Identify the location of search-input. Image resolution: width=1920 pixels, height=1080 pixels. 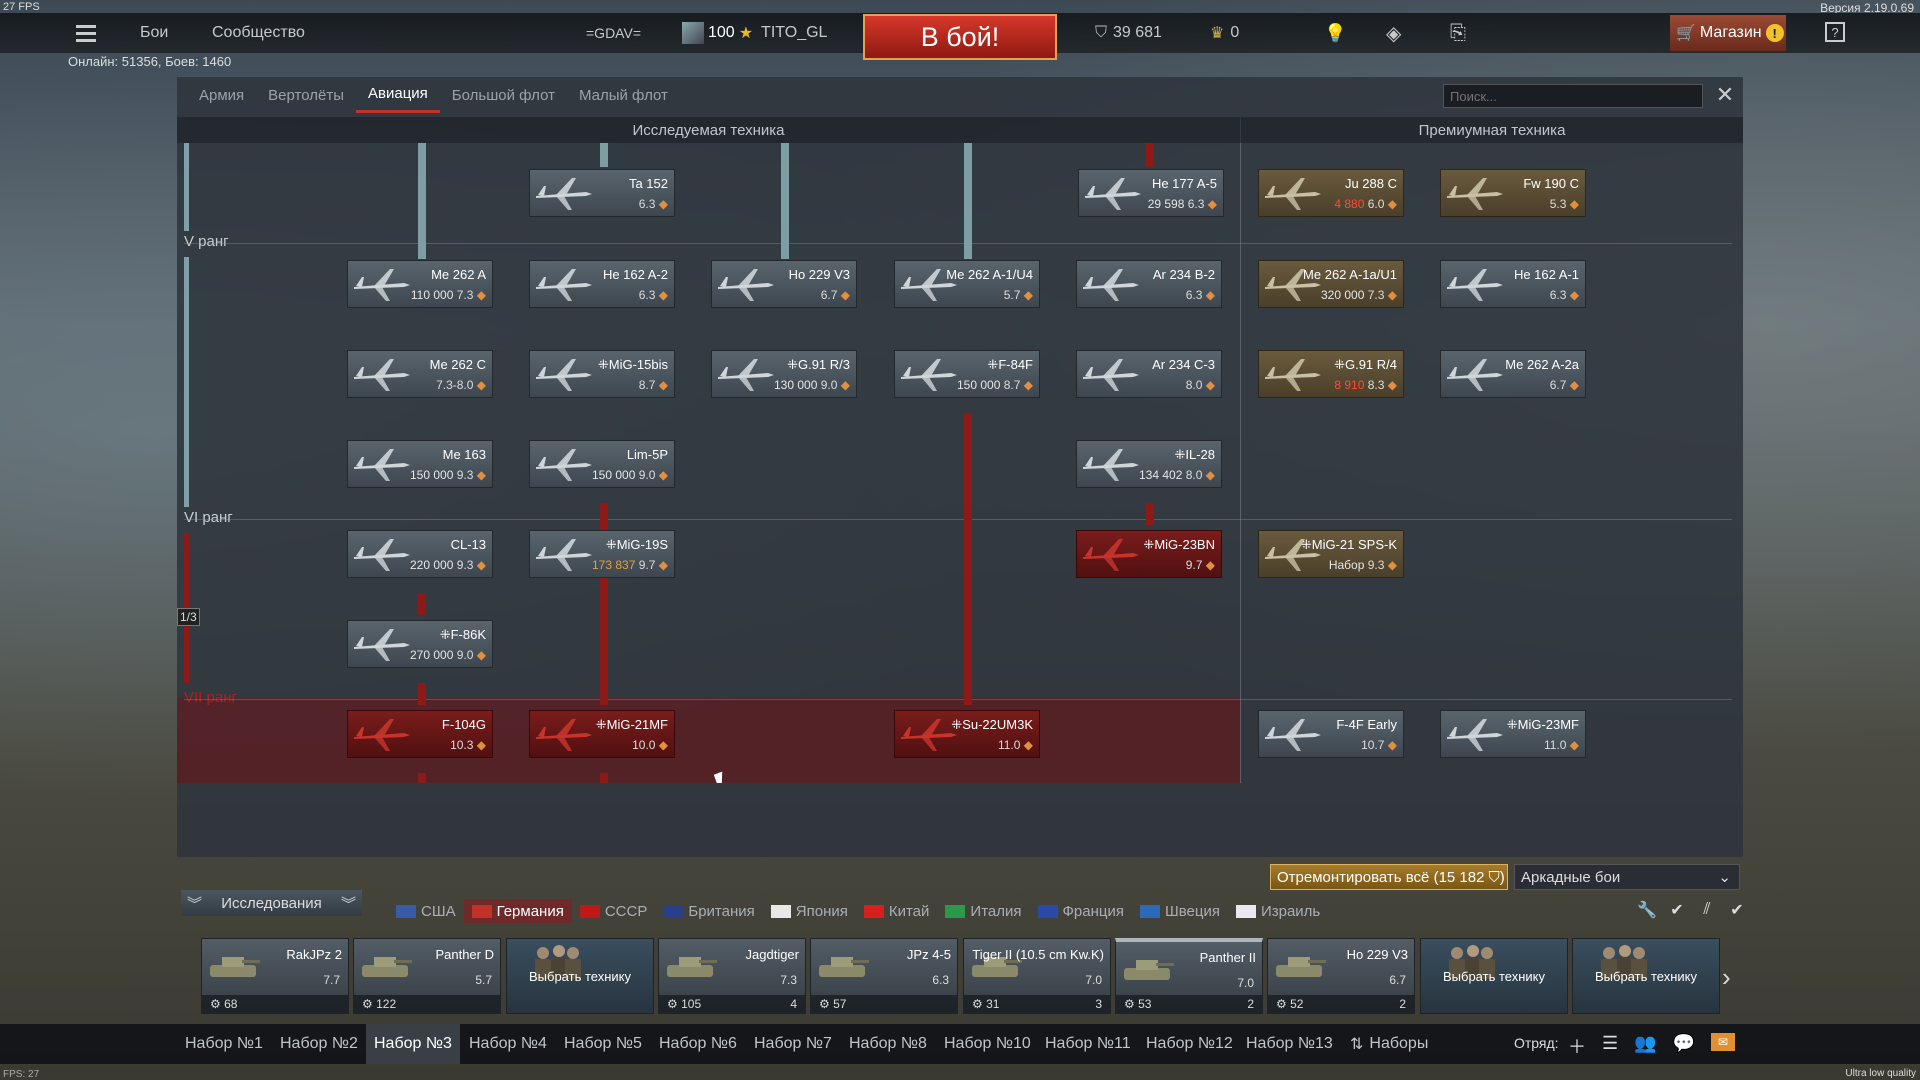
(1573, 96).